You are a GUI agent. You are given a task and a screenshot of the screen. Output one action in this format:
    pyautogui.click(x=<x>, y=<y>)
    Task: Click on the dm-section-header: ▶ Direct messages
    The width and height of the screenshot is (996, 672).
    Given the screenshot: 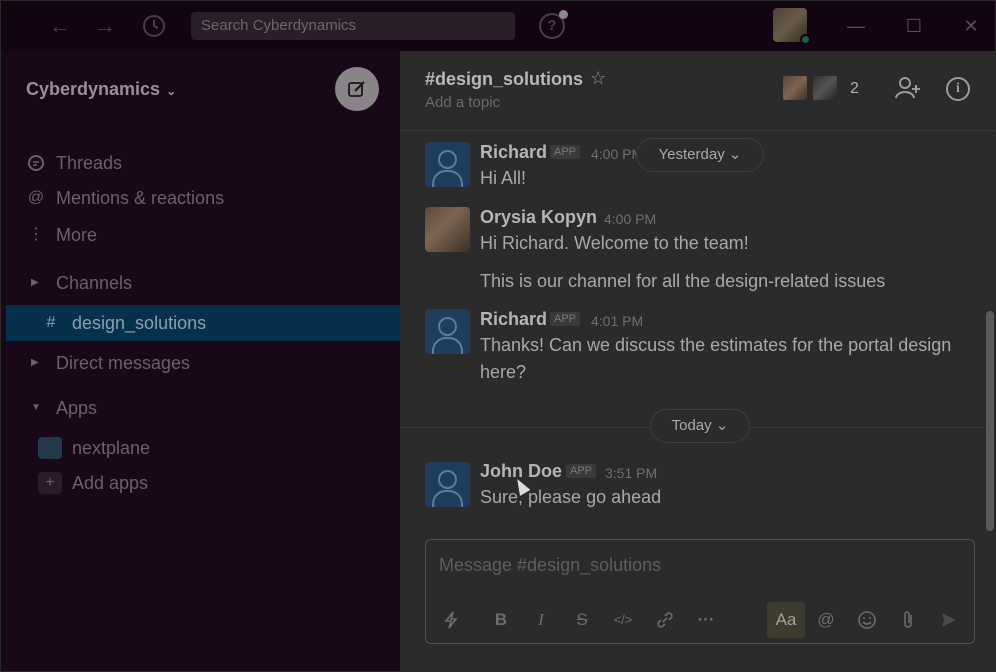 What is the action you would take?
    pyautogui.click(x=200, y=363)
    